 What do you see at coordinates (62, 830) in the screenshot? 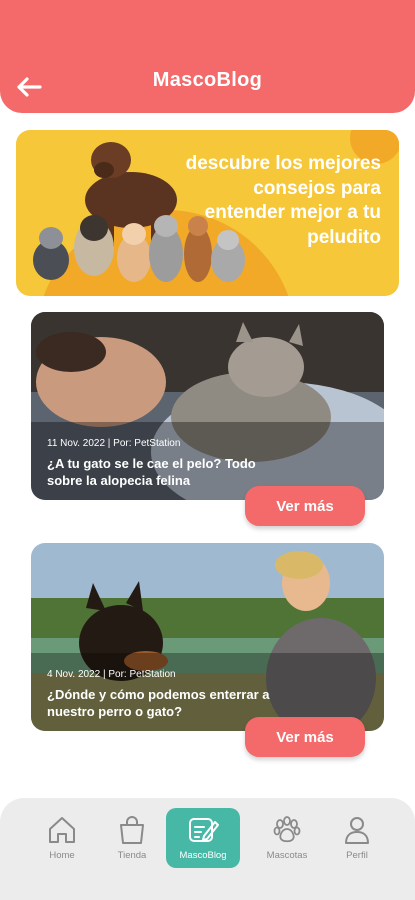
I see `home-icon` at bounding box center [62, 830].